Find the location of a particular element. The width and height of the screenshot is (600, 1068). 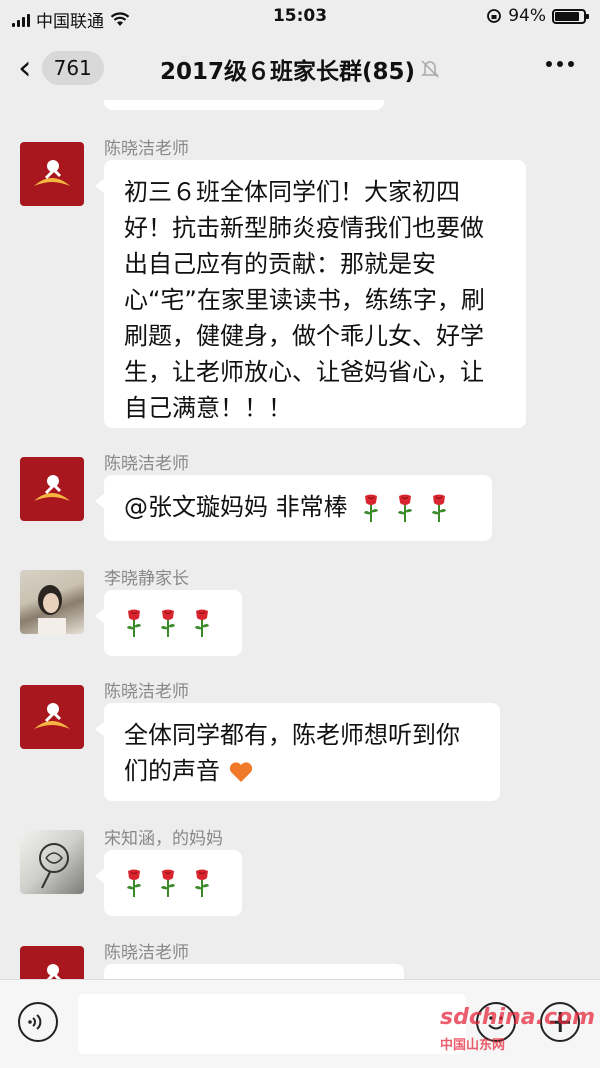

battery-icon is located at coordinates (570, 16).